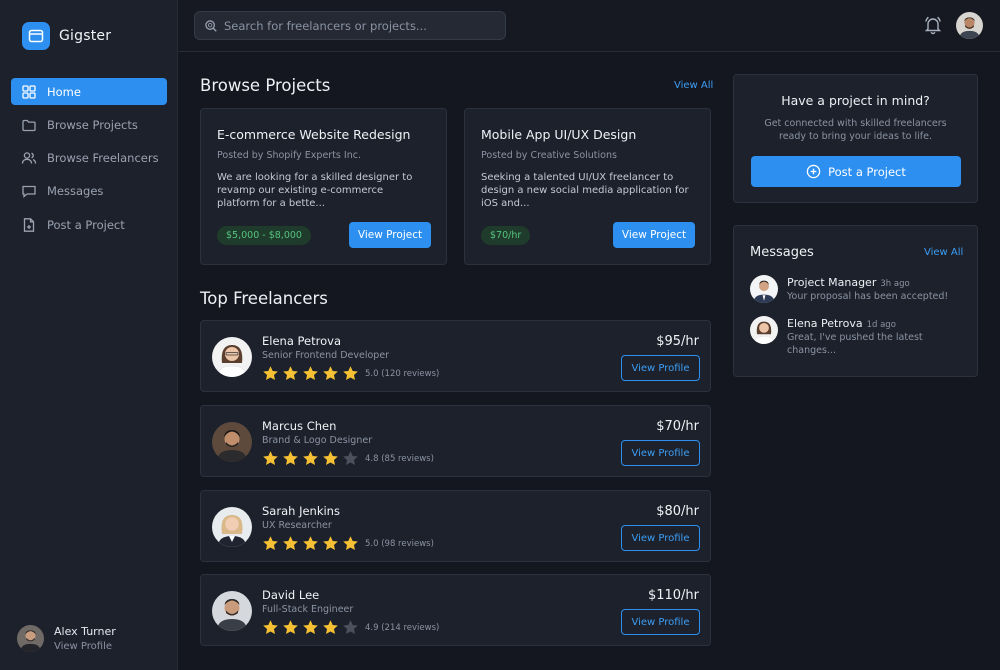 The image size is (1000, 670). I want to click on message-time: 3h ago, so click(895, 284).